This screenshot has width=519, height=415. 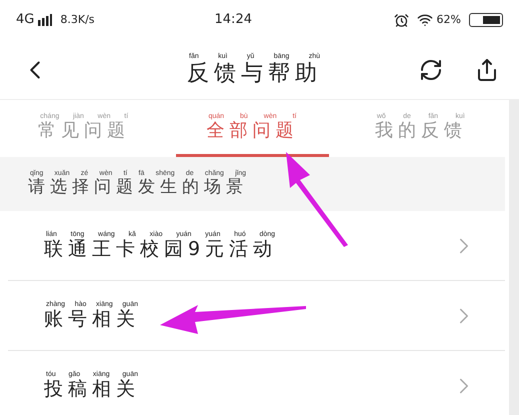 I want to click on tab-label: 全部问题, so click(x=252, y=131).